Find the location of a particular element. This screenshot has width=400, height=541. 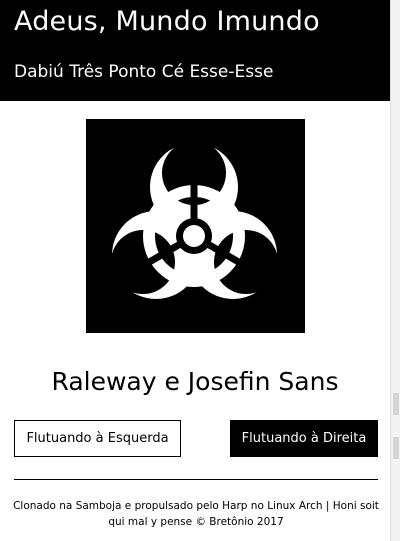

site-subtitle: Dabiú Três Ponto Cé Esse-Esse is located at coordinates (144, 72).